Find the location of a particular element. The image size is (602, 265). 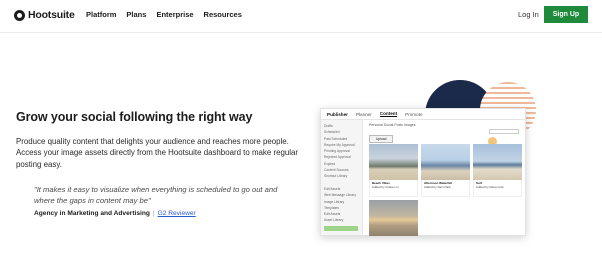

image-tile: Beach Vibes Added by Grace Lin is located at coordinates (393, 170).